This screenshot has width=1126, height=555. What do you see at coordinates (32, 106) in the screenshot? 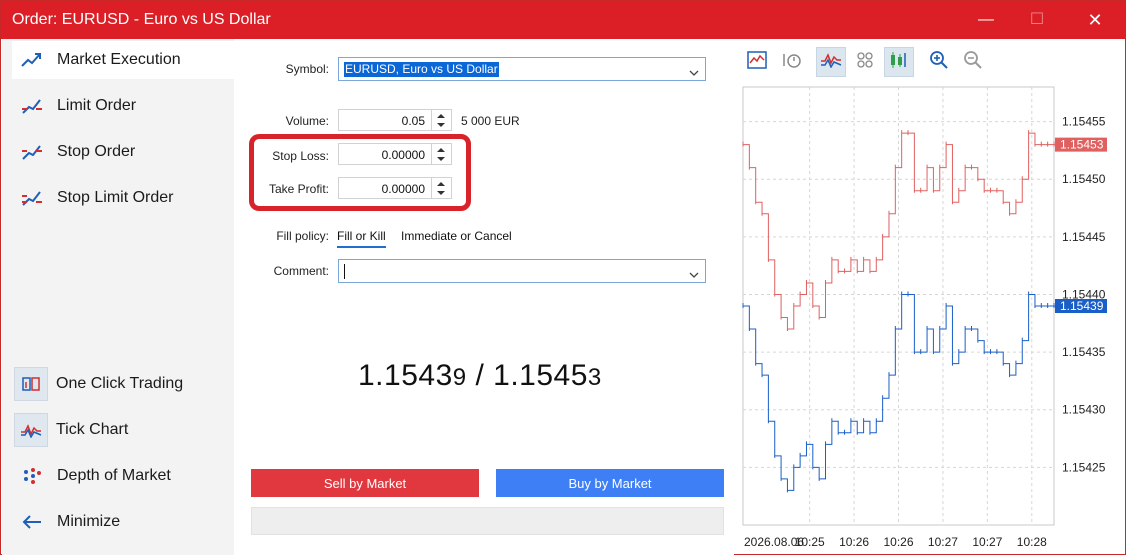
I see `limit-order-icon` at bounding box center [32, 106].